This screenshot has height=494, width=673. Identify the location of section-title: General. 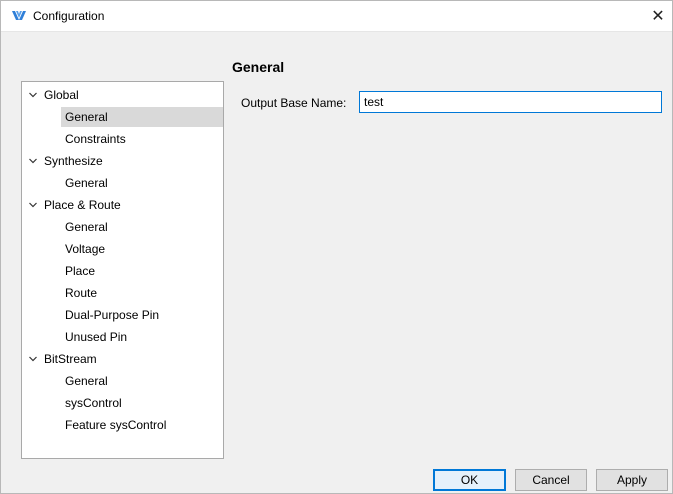
(258, 67).